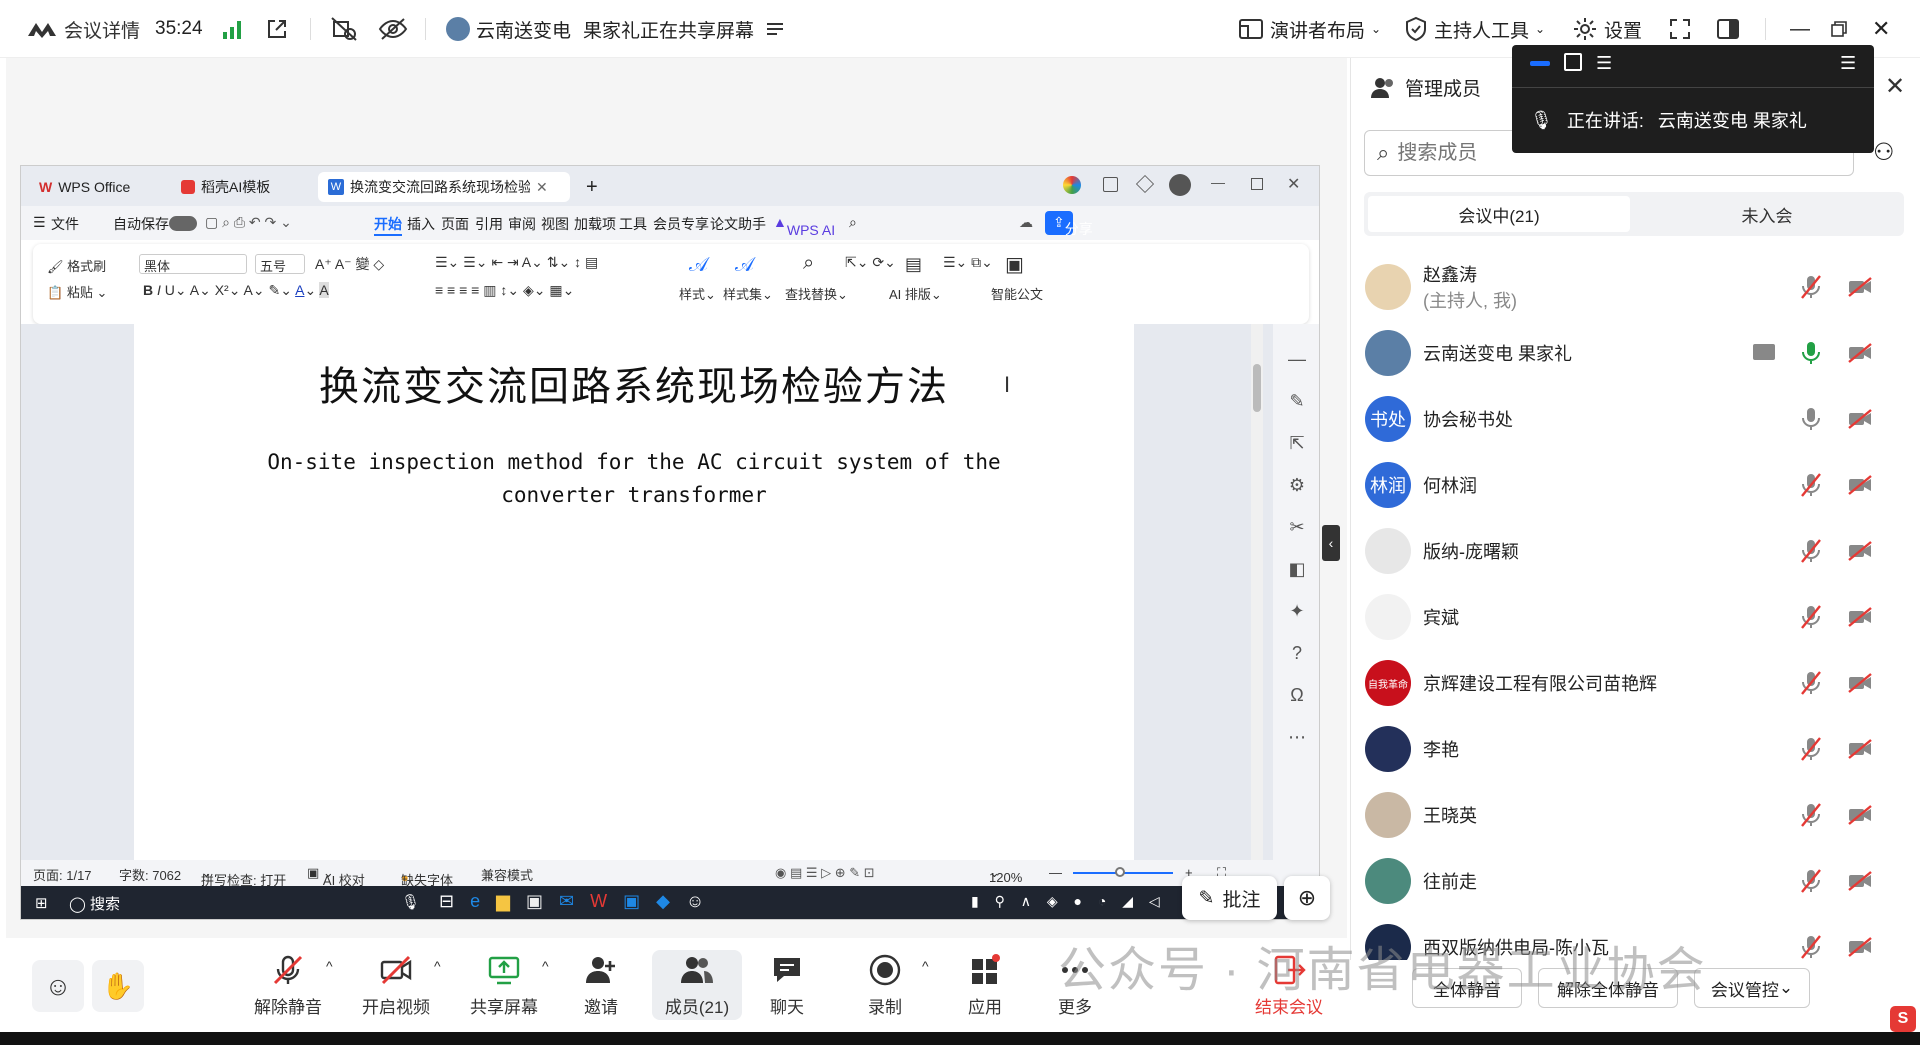 The height and width of the screenshot is (1045, 1920). What do you see at coordinates (555, 224) in the screenshot?
I see `menu-view: 视图` at bounding box center [555, 224].